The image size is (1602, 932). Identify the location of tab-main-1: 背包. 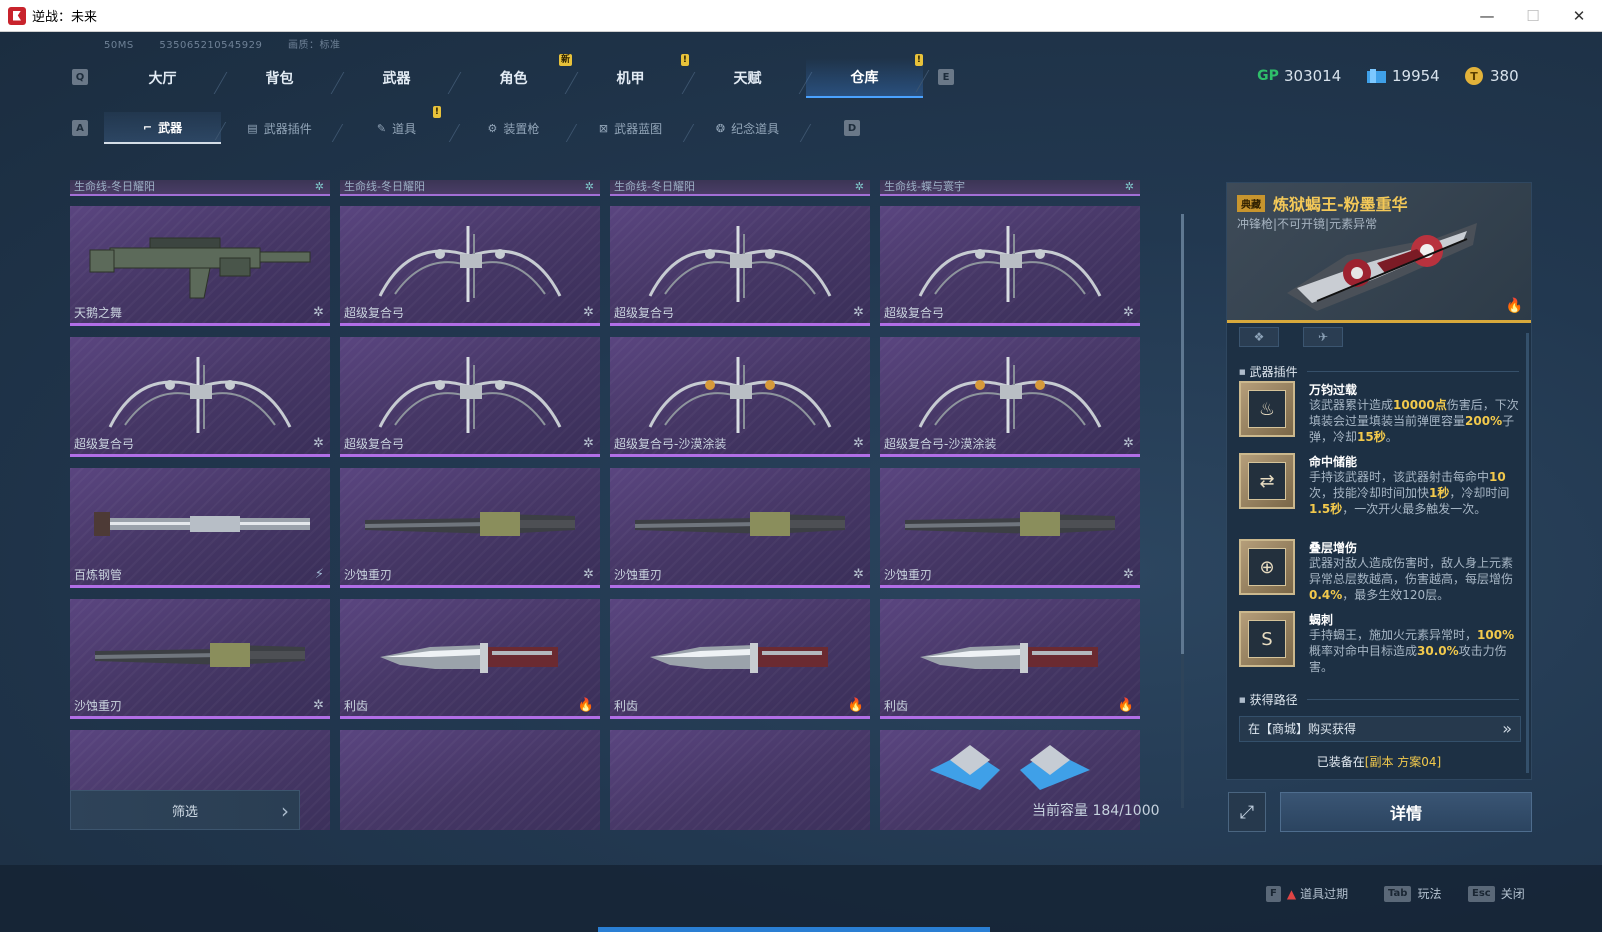
(279, 78).